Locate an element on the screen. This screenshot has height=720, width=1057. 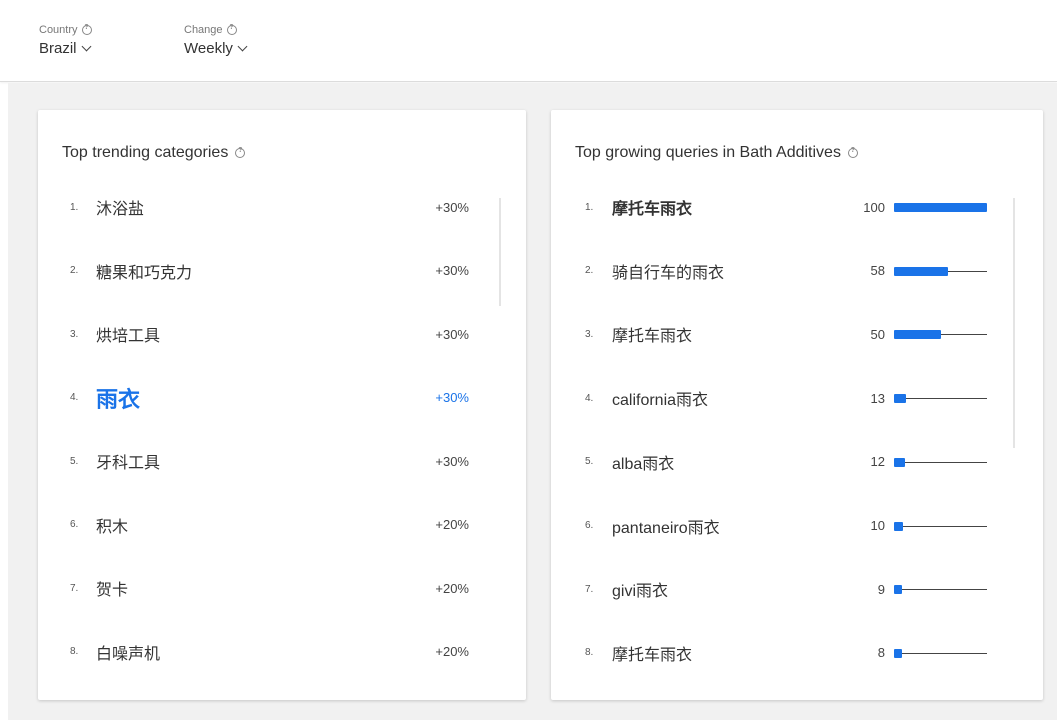
list-item: 2. 骑自行车的雨衣 58 is located at coordinates (797, 271).